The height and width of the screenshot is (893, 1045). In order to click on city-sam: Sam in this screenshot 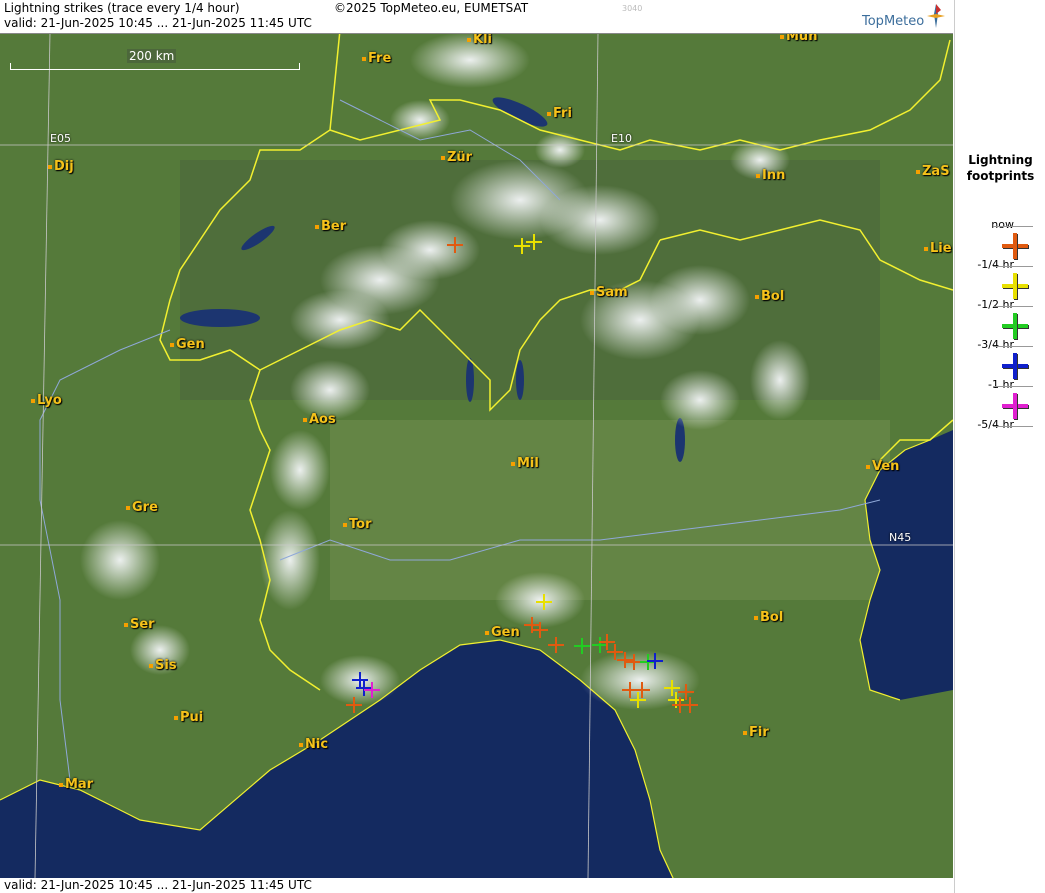, I will do `click(609, 292)`.